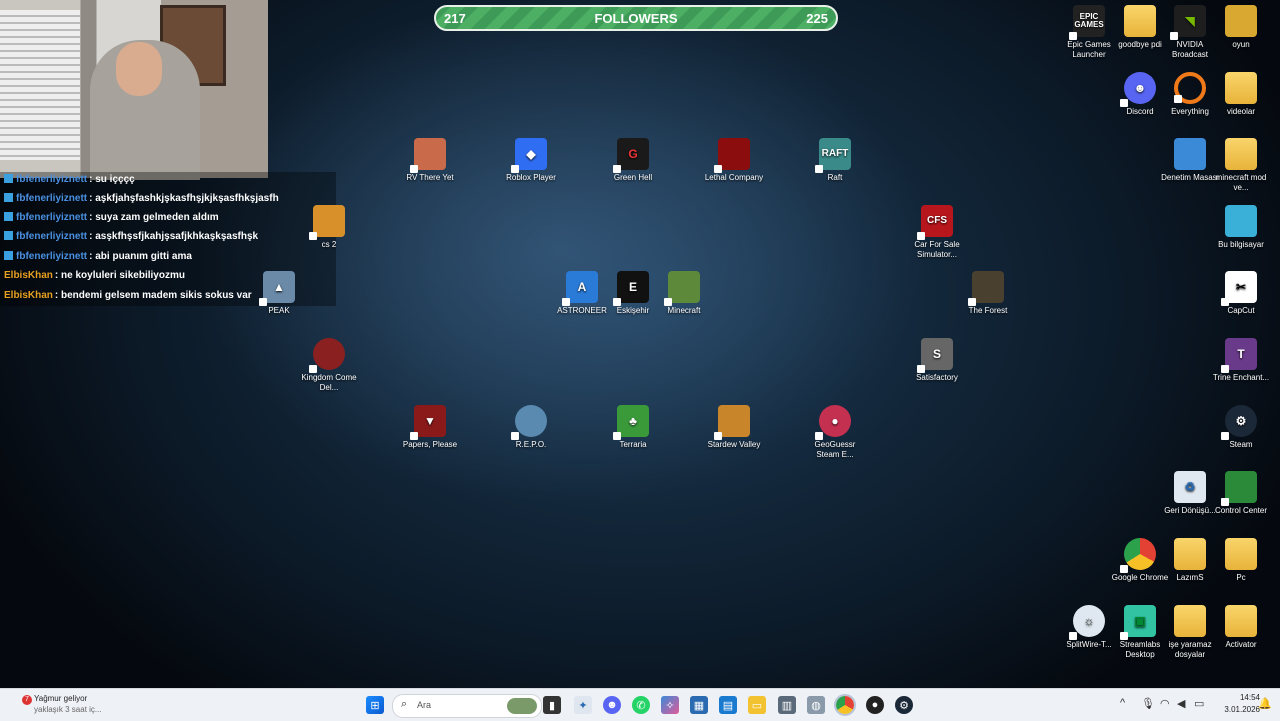 This screenshot has height=721, width=1280. I want to click on whatsapp-icon: ✆, so click(641, 705).